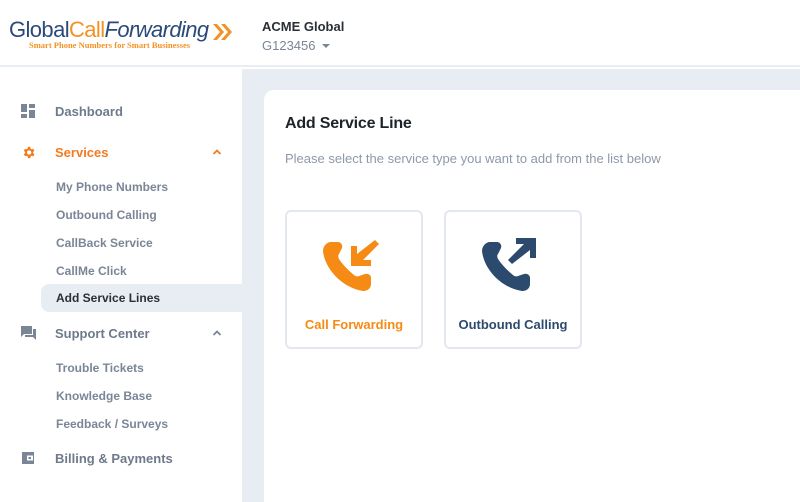 Image resolution: width=800 pixels, height=502 pixels. Describe the element at coordinates (303, 26) in the screenshot. I see `account-name: ACME Global` at that location.